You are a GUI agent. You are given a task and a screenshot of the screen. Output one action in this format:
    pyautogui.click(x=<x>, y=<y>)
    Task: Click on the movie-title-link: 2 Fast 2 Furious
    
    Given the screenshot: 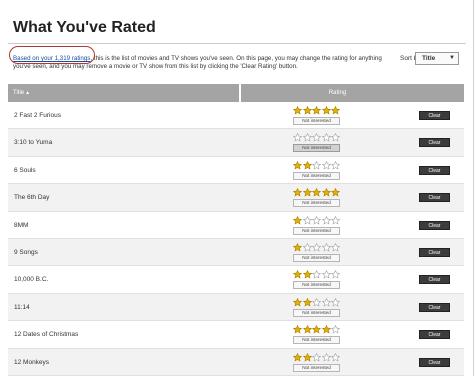 What is the action you would take?
    pyautogui.click(x=37, y=115)
    